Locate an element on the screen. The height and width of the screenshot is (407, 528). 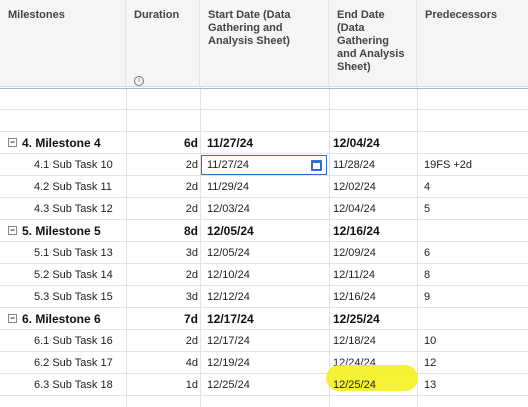
predecessors-cell: 8 is located at coordinates (474, 274).